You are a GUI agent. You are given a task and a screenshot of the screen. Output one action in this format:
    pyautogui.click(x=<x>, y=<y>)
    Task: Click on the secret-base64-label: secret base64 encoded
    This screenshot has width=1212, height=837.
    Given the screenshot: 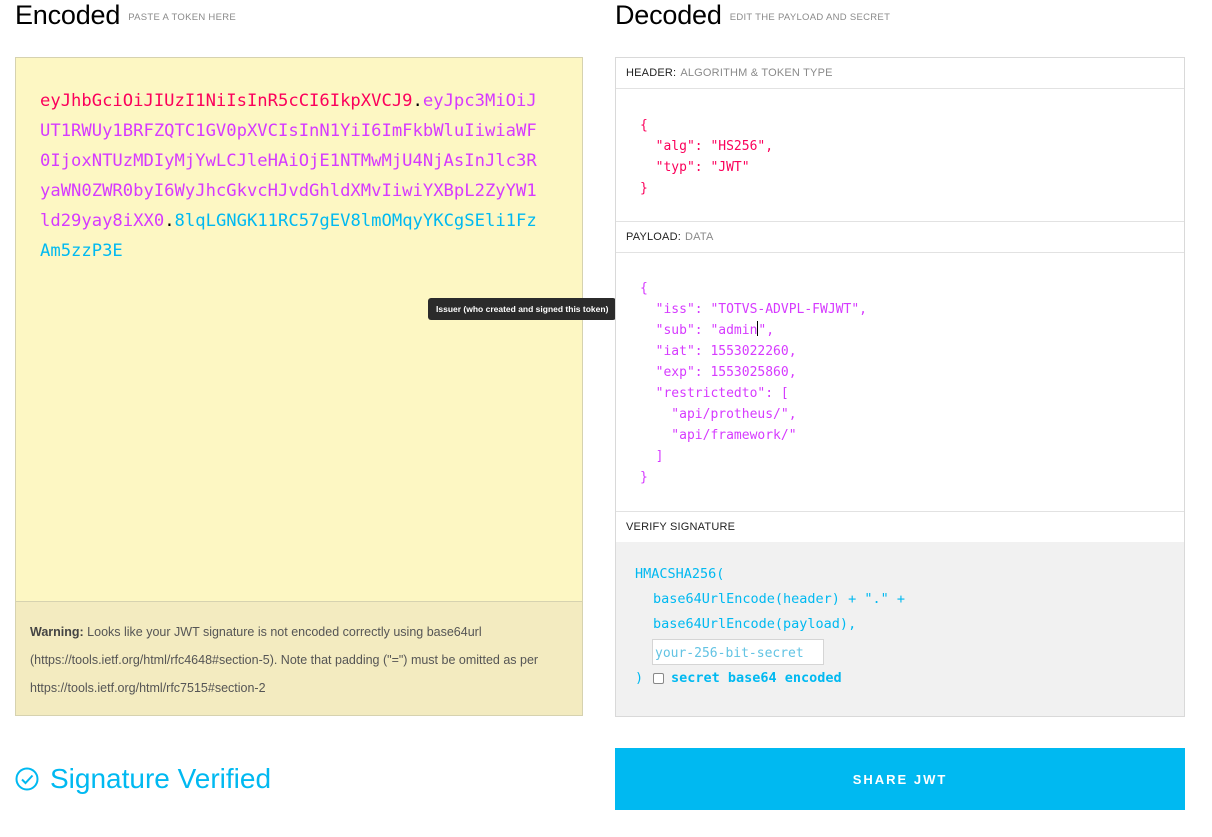 What is the action you would take?
    pyautogui.click(x=756, y=678)
    